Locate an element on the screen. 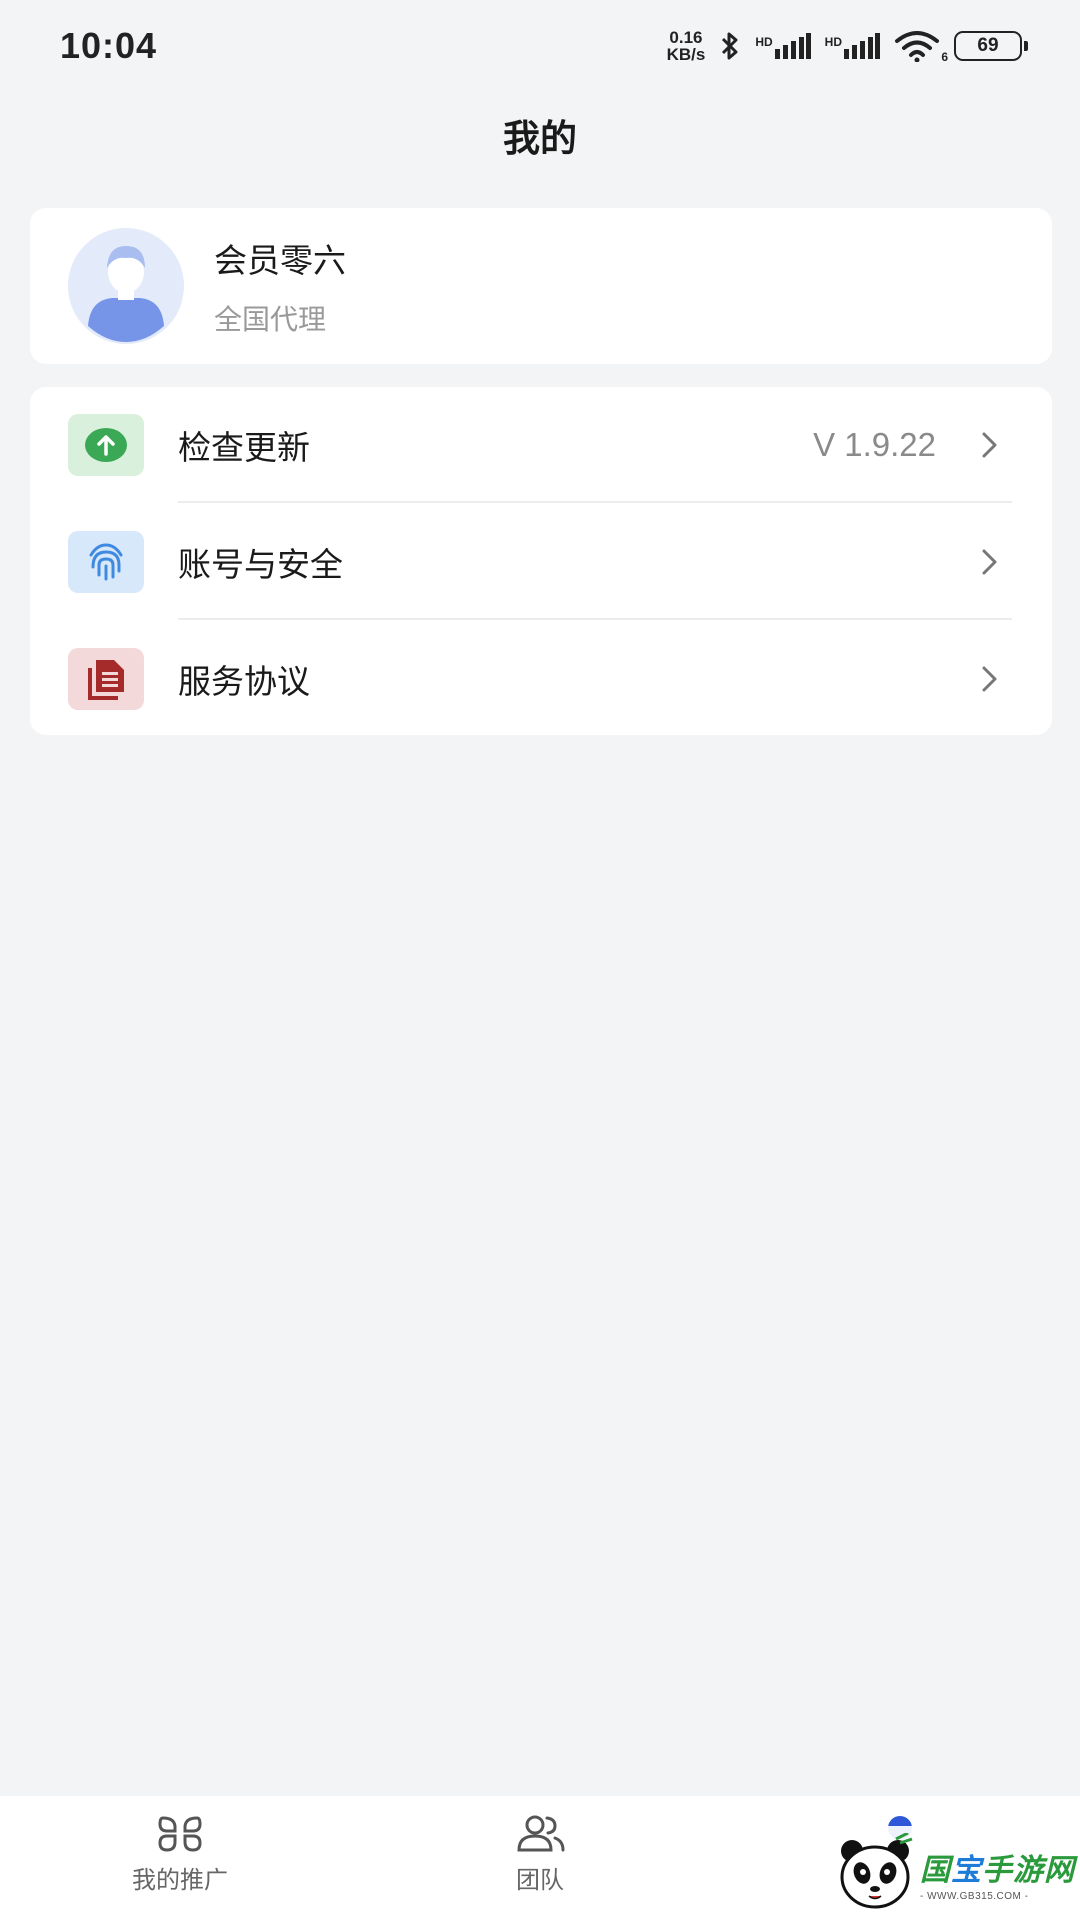 This screenshot has width=1080, height=1920. nav-label: 我的推广 is located at coordinates (180, 1880).